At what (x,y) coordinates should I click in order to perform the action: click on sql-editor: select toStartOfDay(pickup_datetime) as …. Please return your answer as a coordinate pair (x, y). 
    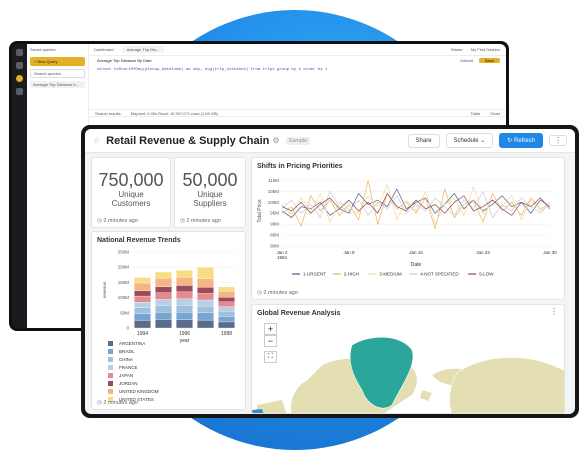
    Looking at the image, I should click on (208, 70).